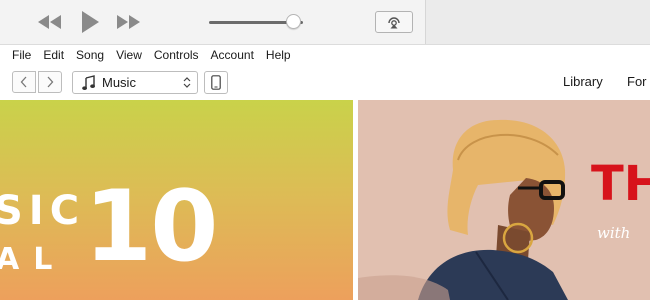 The width and height of the screenshot is (650, 300). I want to click on chevron-right-icon, so click(50, 82).